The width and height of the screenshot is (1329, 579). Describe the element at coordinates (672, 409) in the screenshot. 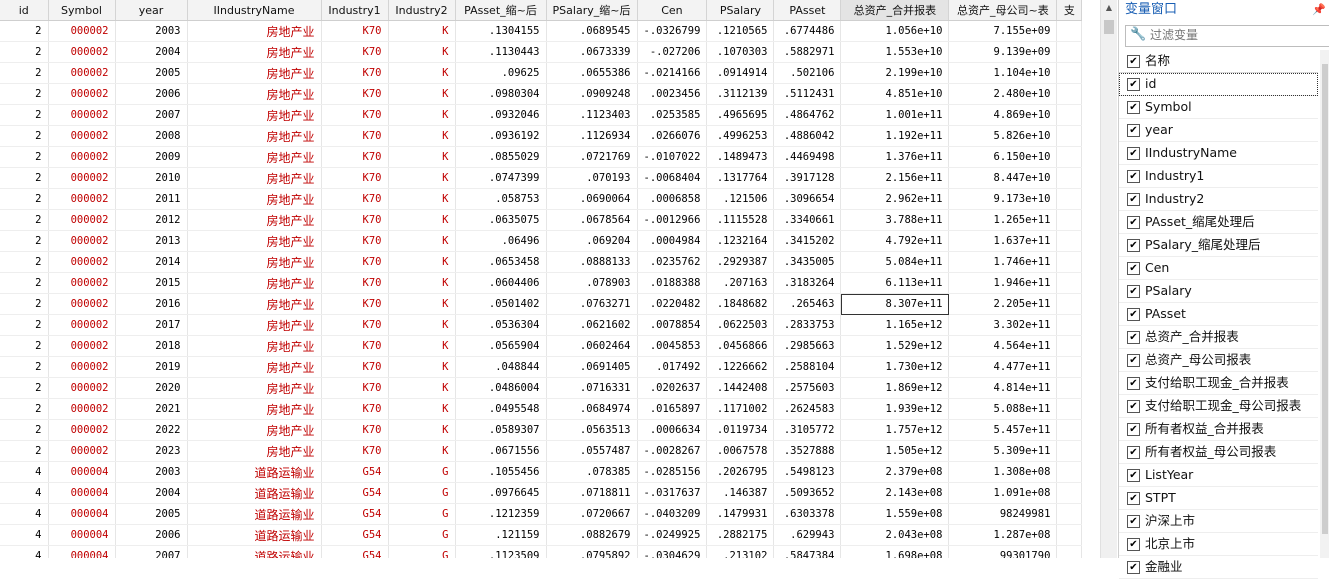

I see `cell-cen: .0165897` at that location.